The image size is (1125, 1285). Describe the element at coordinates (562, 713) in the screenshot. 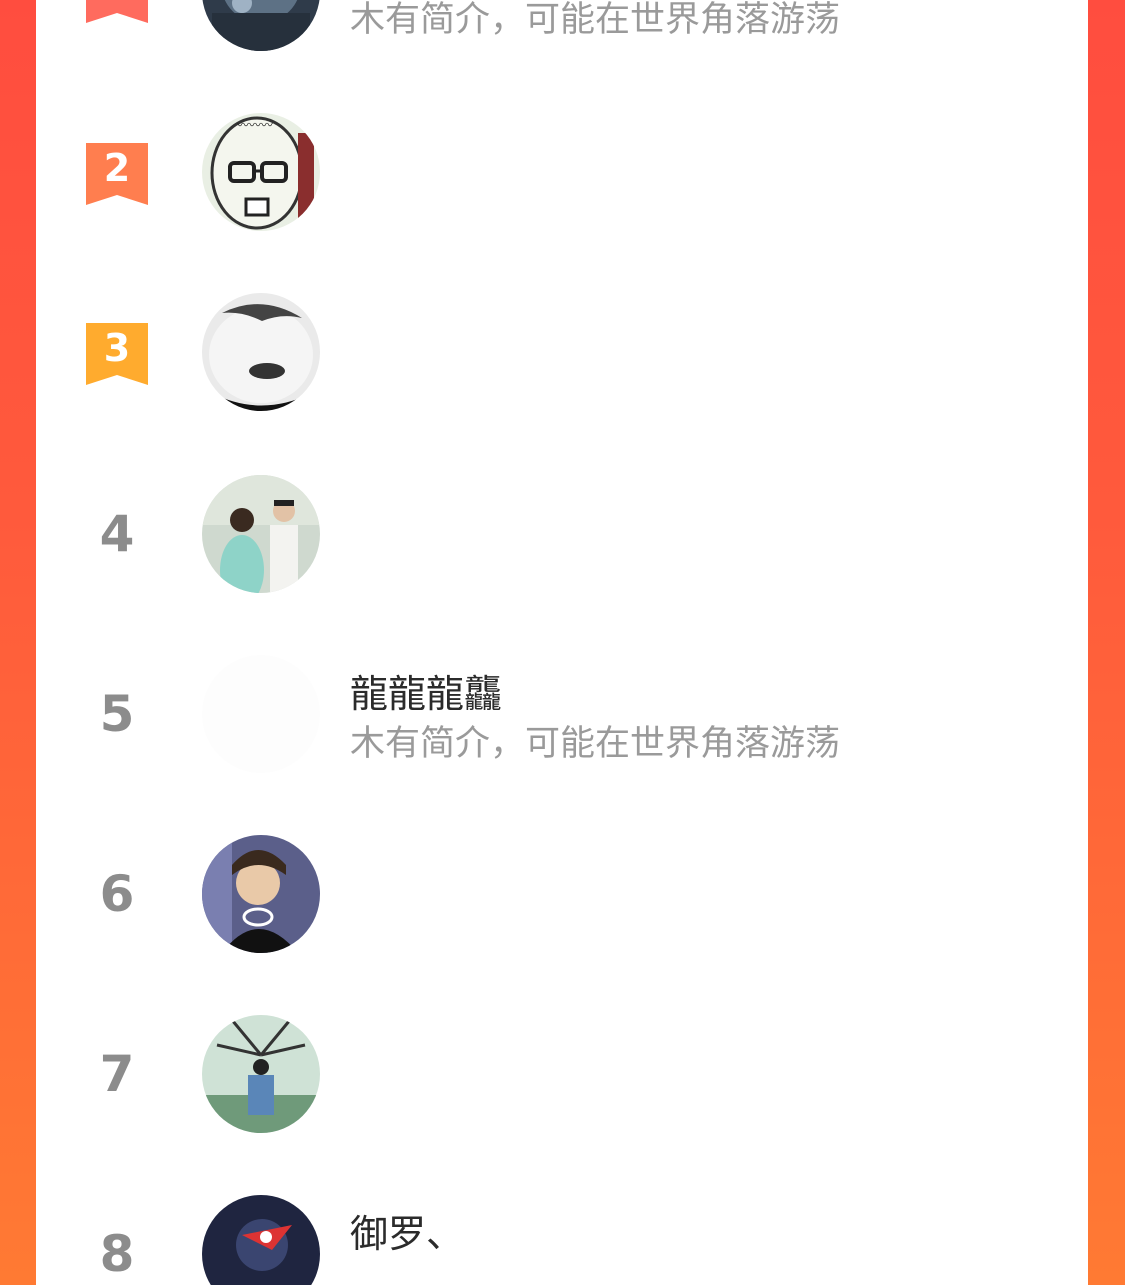

I see `ranking-row: 5 龍龍龍龘 木有简介，可能在世界角落游荡` at that location.